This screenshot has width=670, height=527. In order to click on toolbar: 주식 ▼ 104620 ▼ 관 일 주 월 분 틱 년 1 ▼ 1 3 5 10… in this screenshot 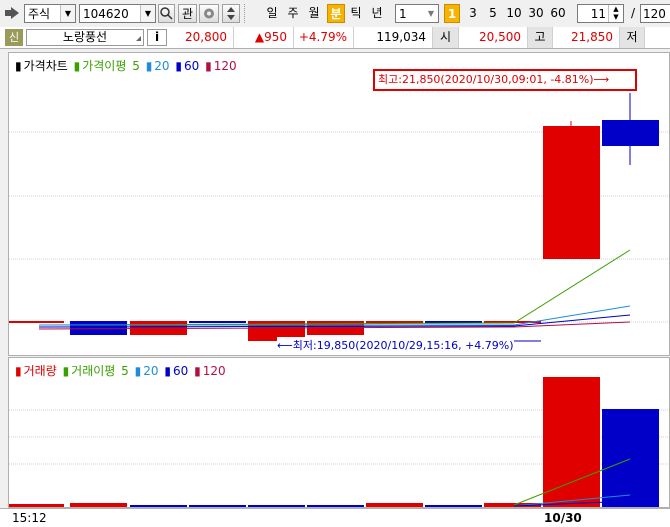, I will do `click(335, 14)`.